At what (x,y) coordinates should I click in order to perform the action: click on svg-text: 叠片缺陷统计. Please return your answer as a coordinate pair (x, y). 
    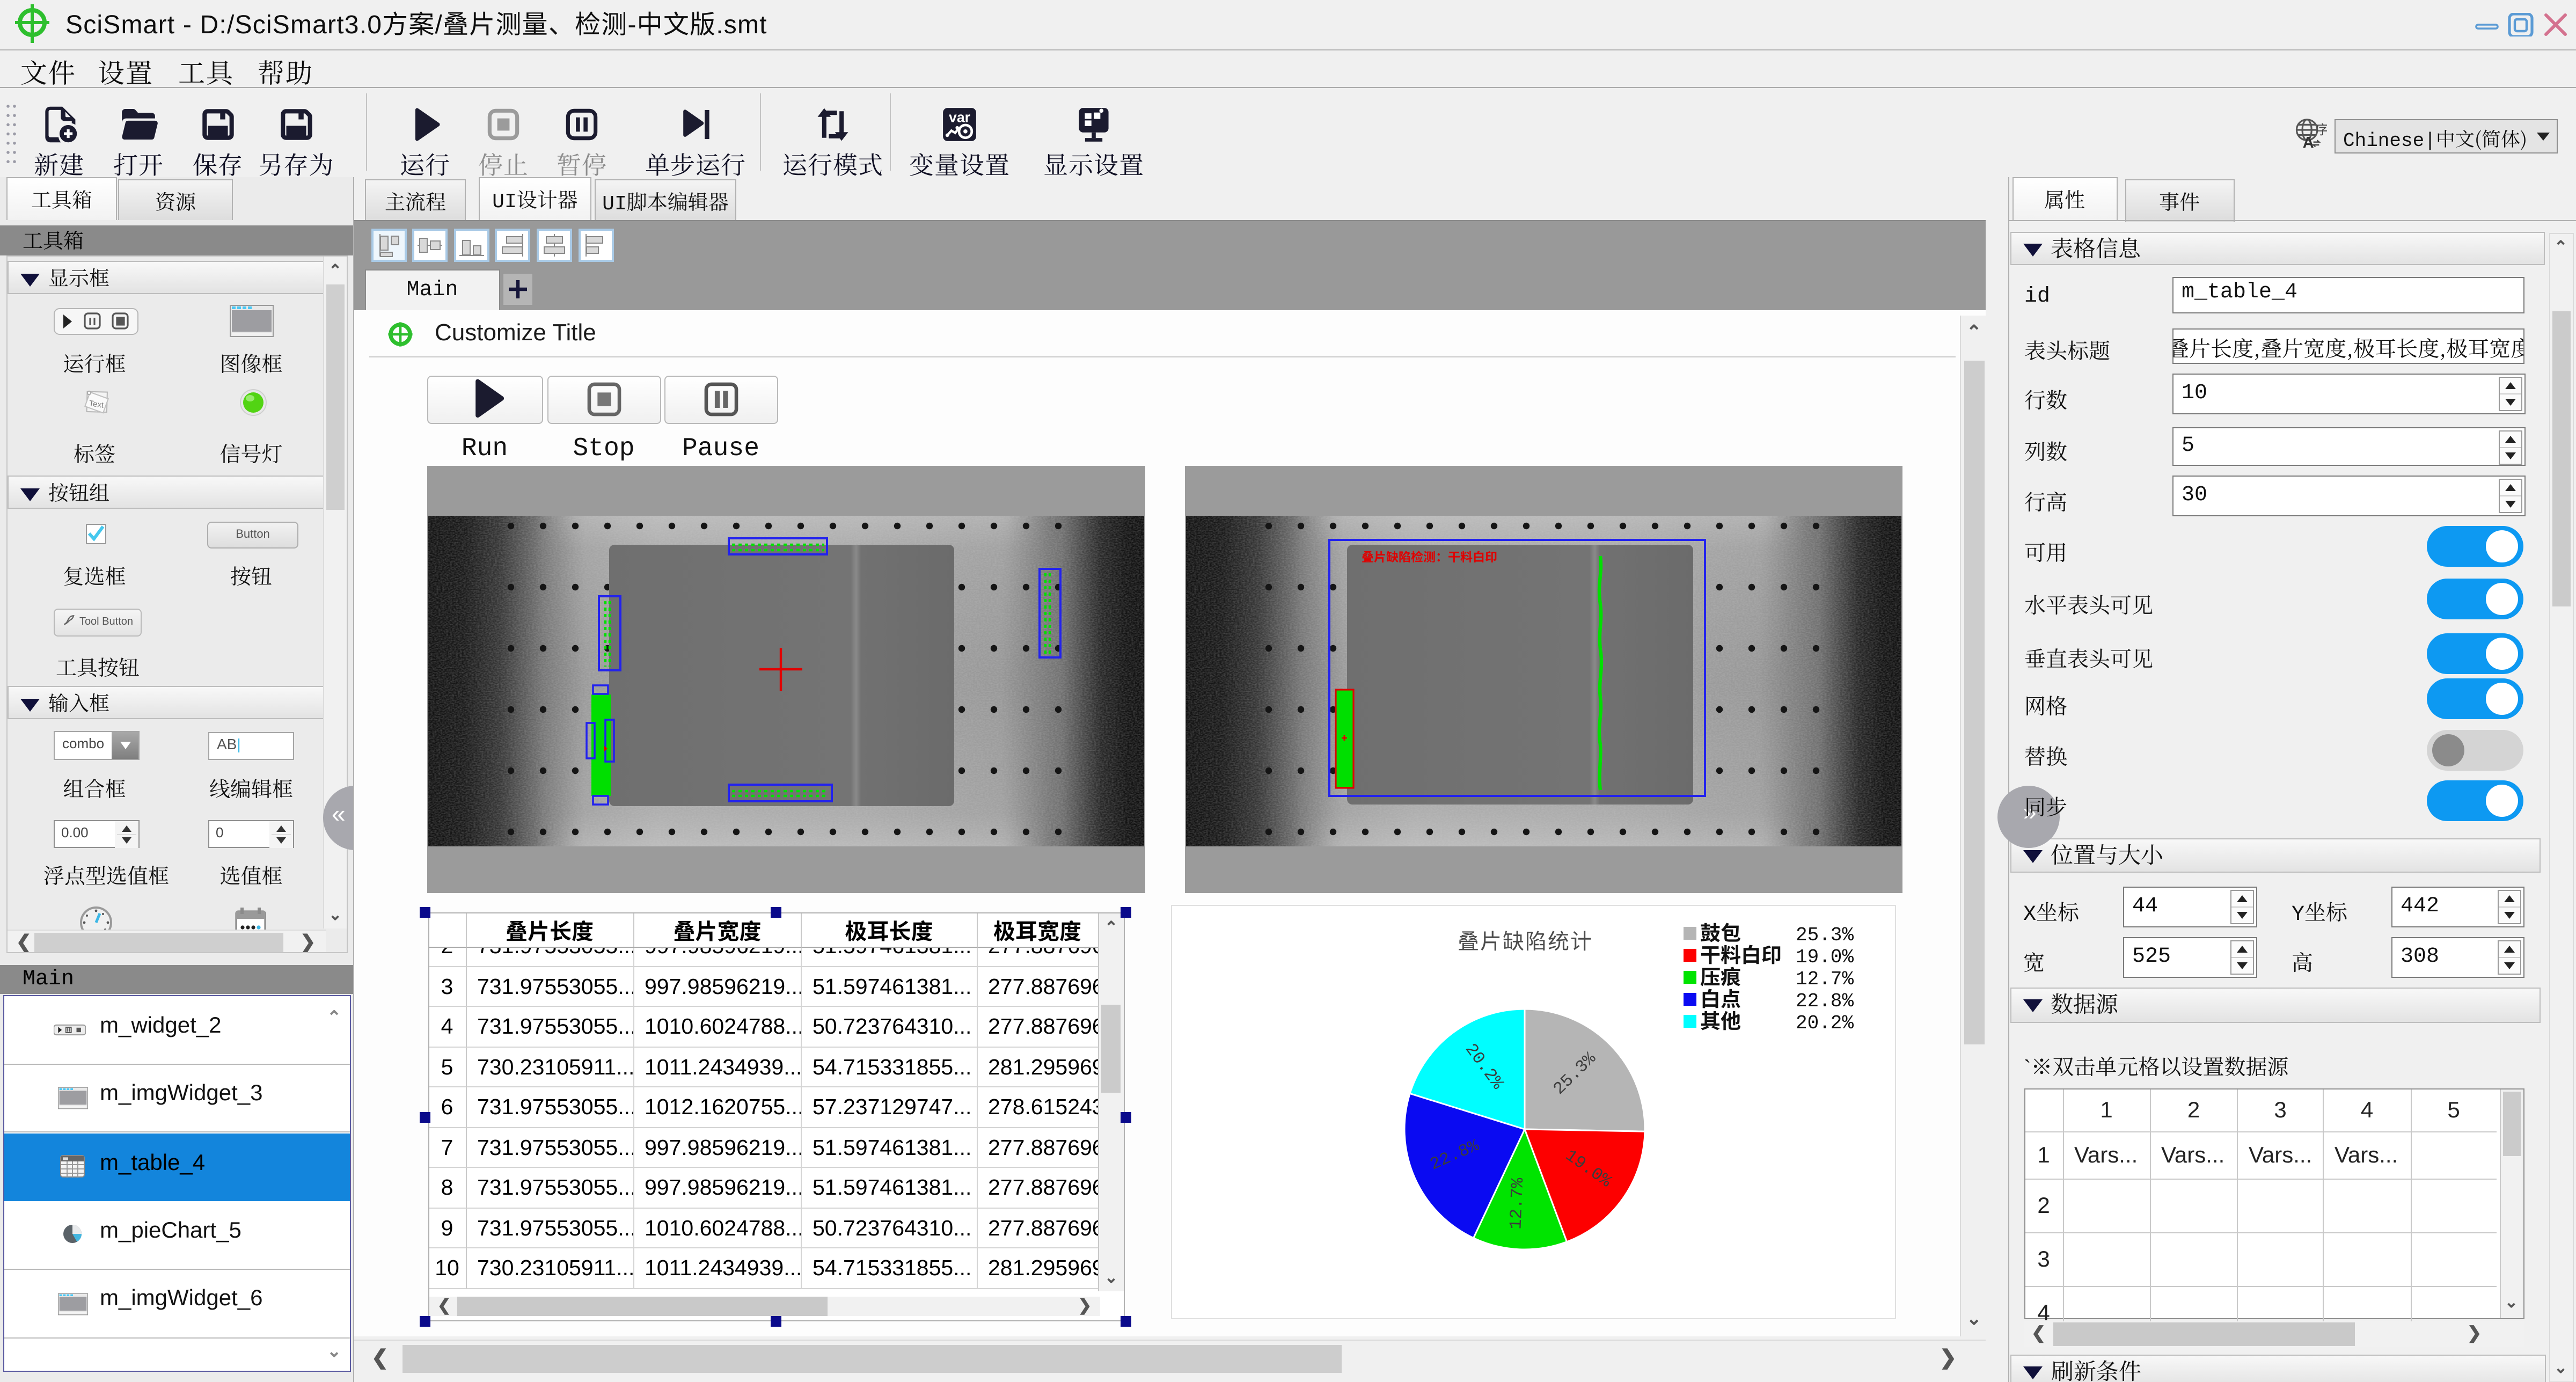
    Looking at the image, I should click on (1525, 939).